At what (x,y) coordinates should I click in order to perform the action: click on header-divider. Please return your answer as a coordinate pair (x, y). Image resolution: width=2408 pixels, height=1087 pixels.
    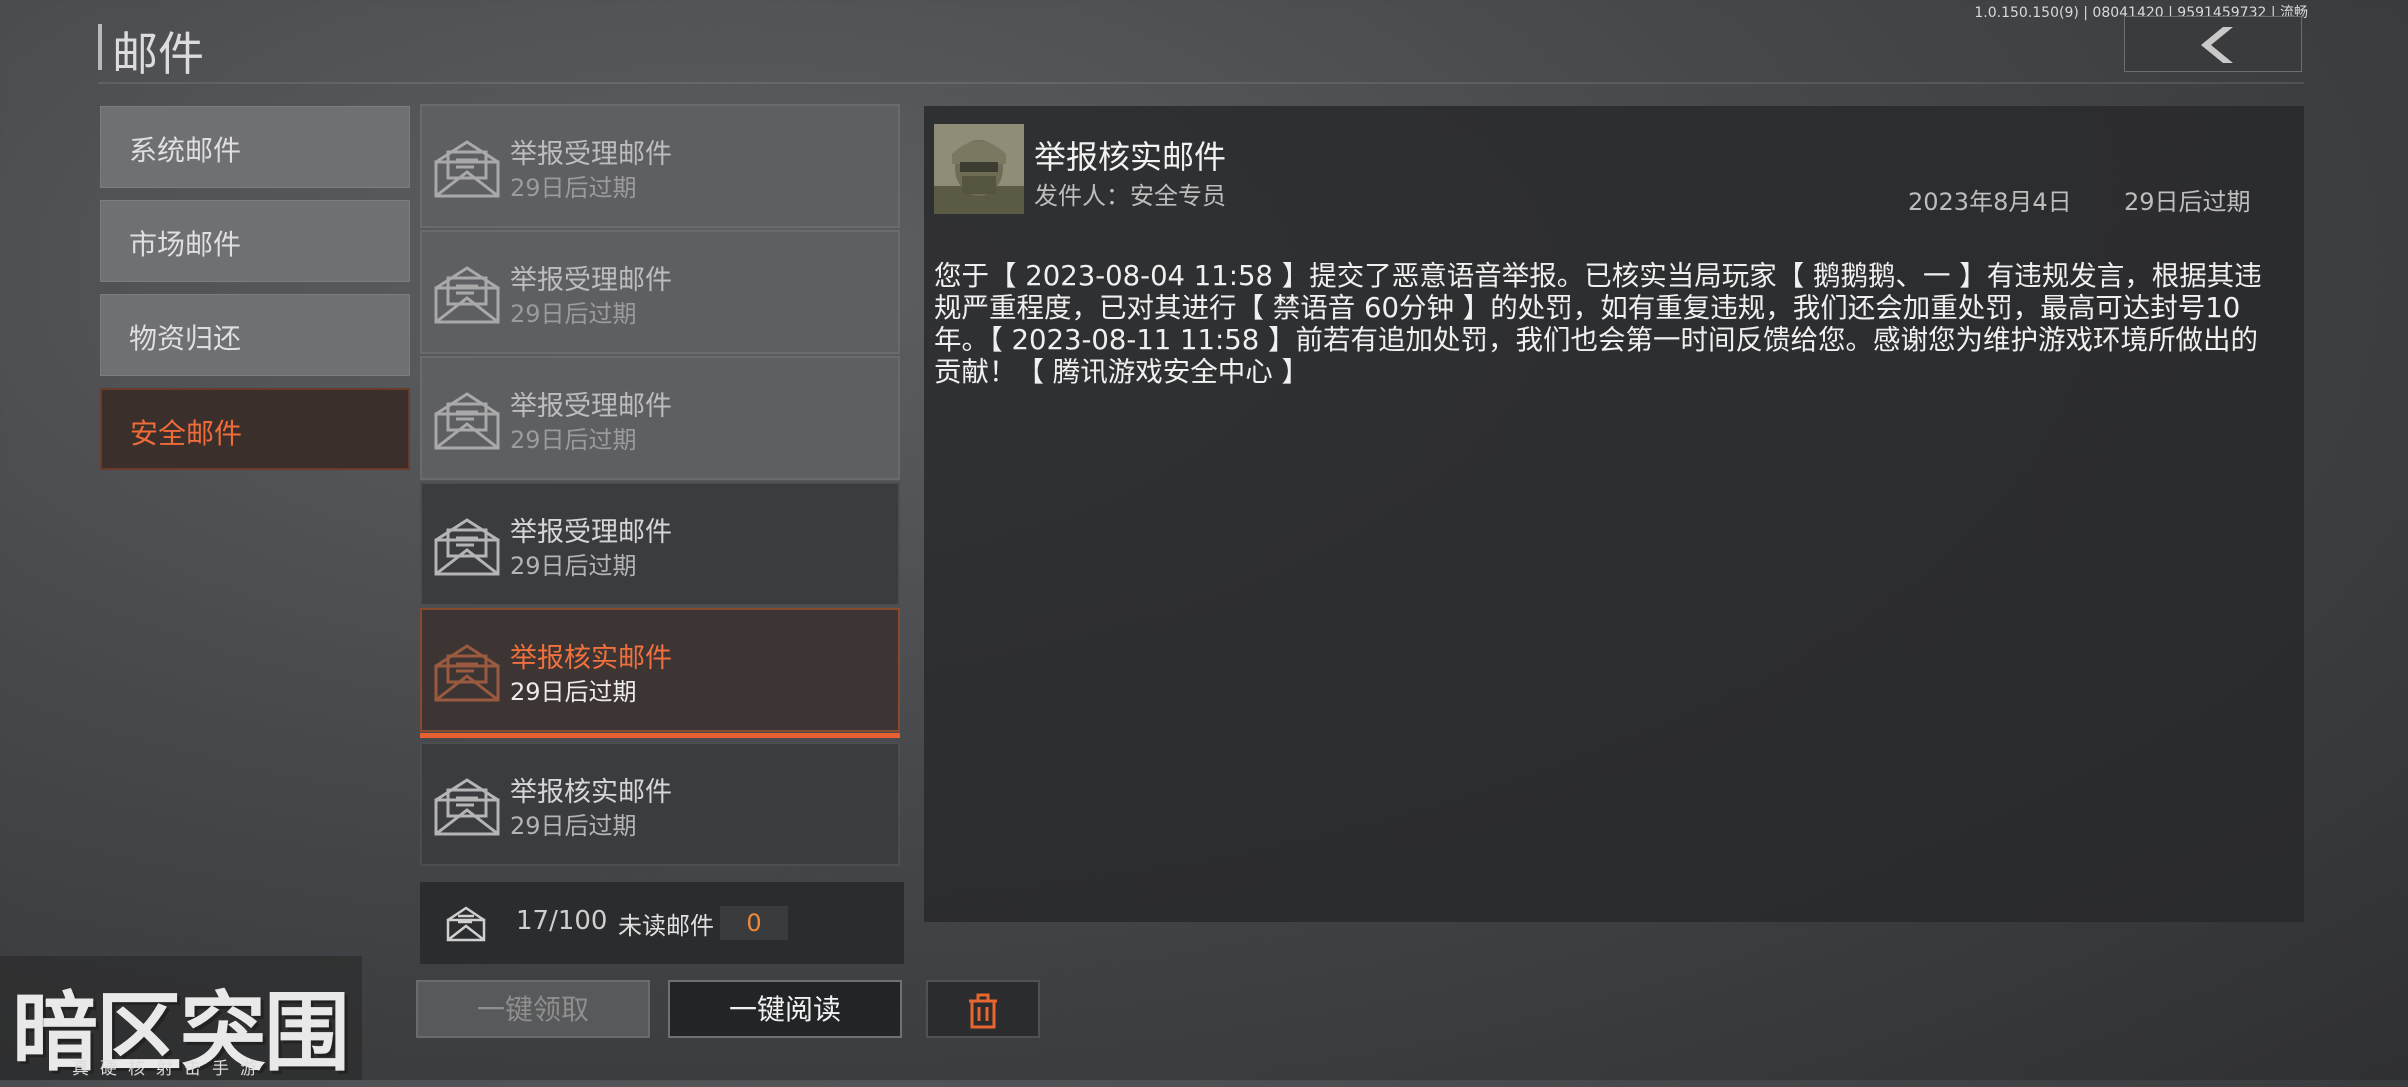
    Looking at the image, I should click on (1201, 83).